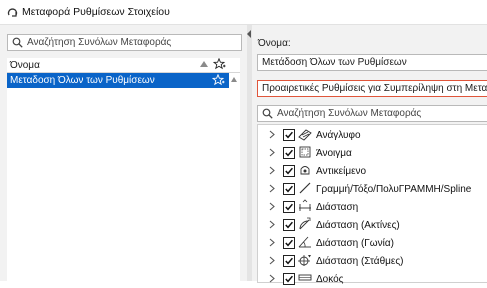  What do you see at coordinates (204, 64) in the screenshot?
I see `sort-ascending-icon` at bounding box center [204, 64].